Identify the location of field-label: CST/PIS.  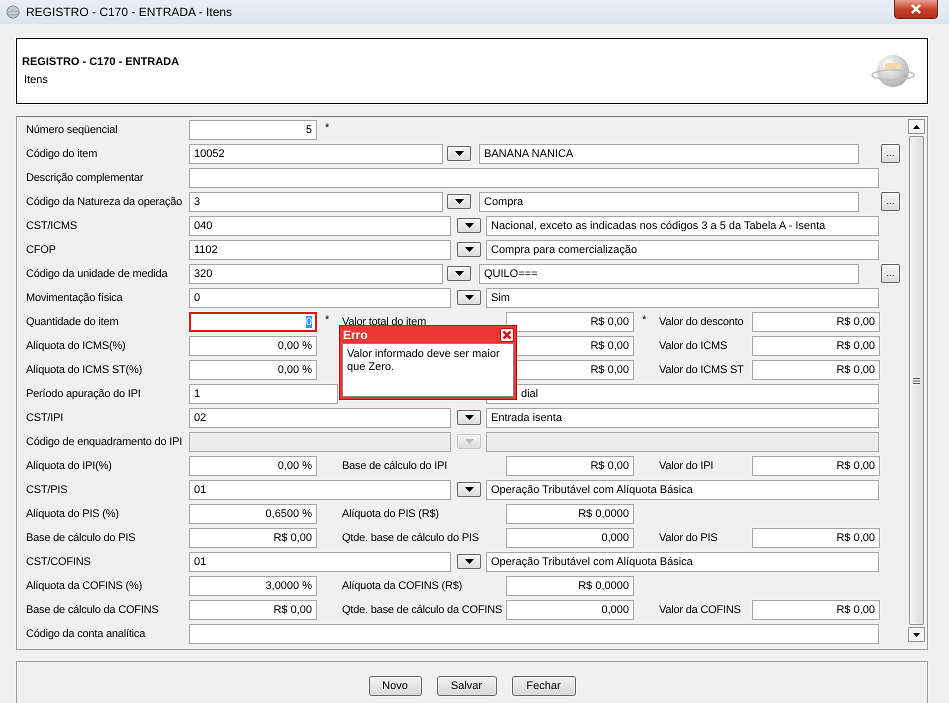
(47, 490).